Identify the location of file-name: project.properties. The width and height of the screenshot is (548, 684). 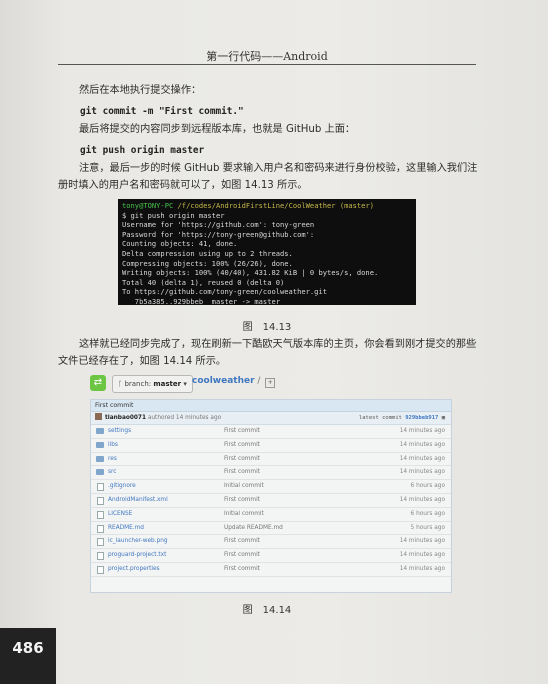
(134, 569).